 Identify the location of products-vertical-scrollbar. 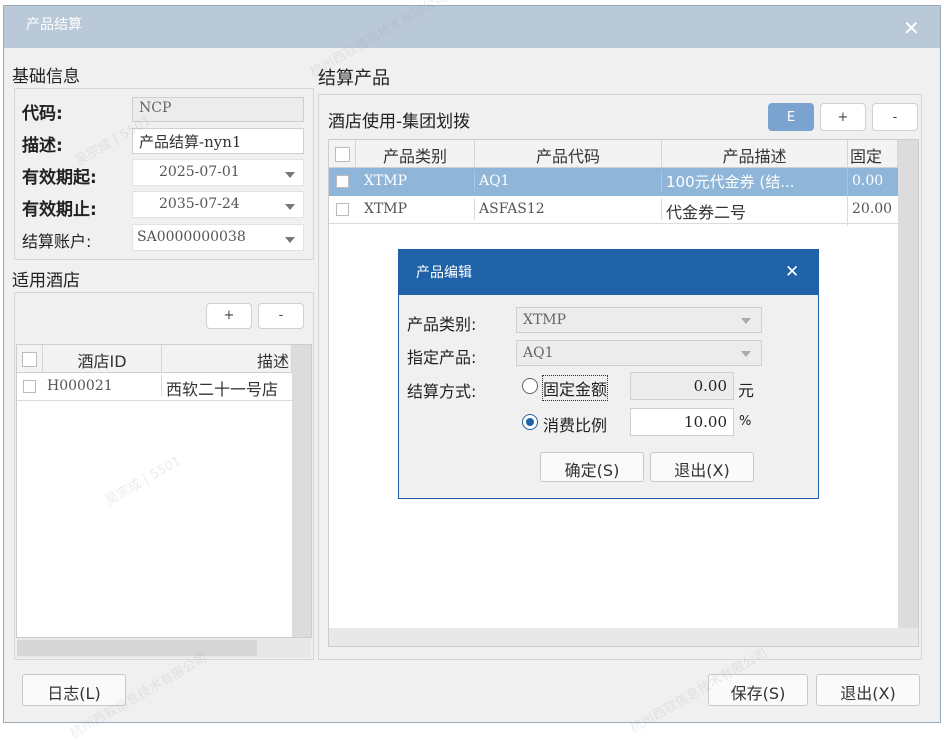
(908, 384).